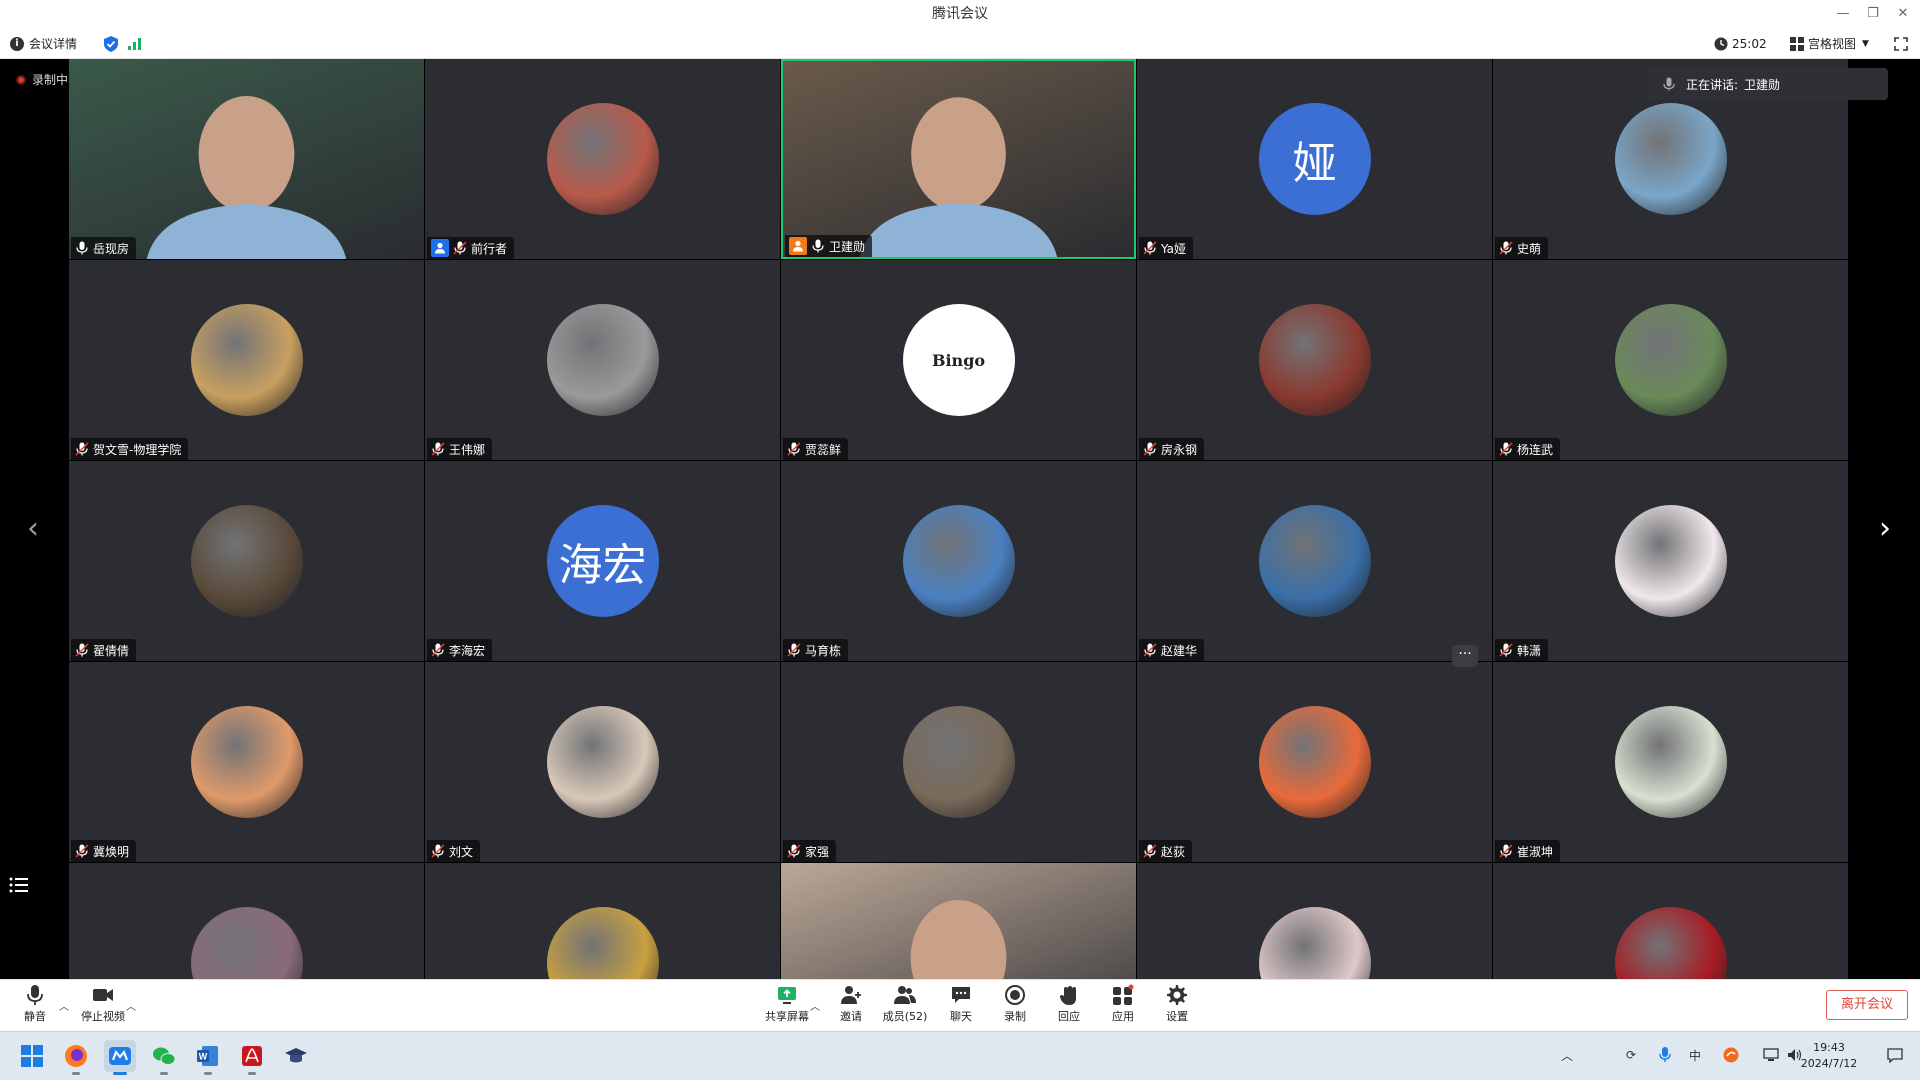 The image size is (1920, 1080). What do you see at coordinates (602, 762) in the screenshot?
I see `participant-tile: 刘文` at bounding box center [602, 762].